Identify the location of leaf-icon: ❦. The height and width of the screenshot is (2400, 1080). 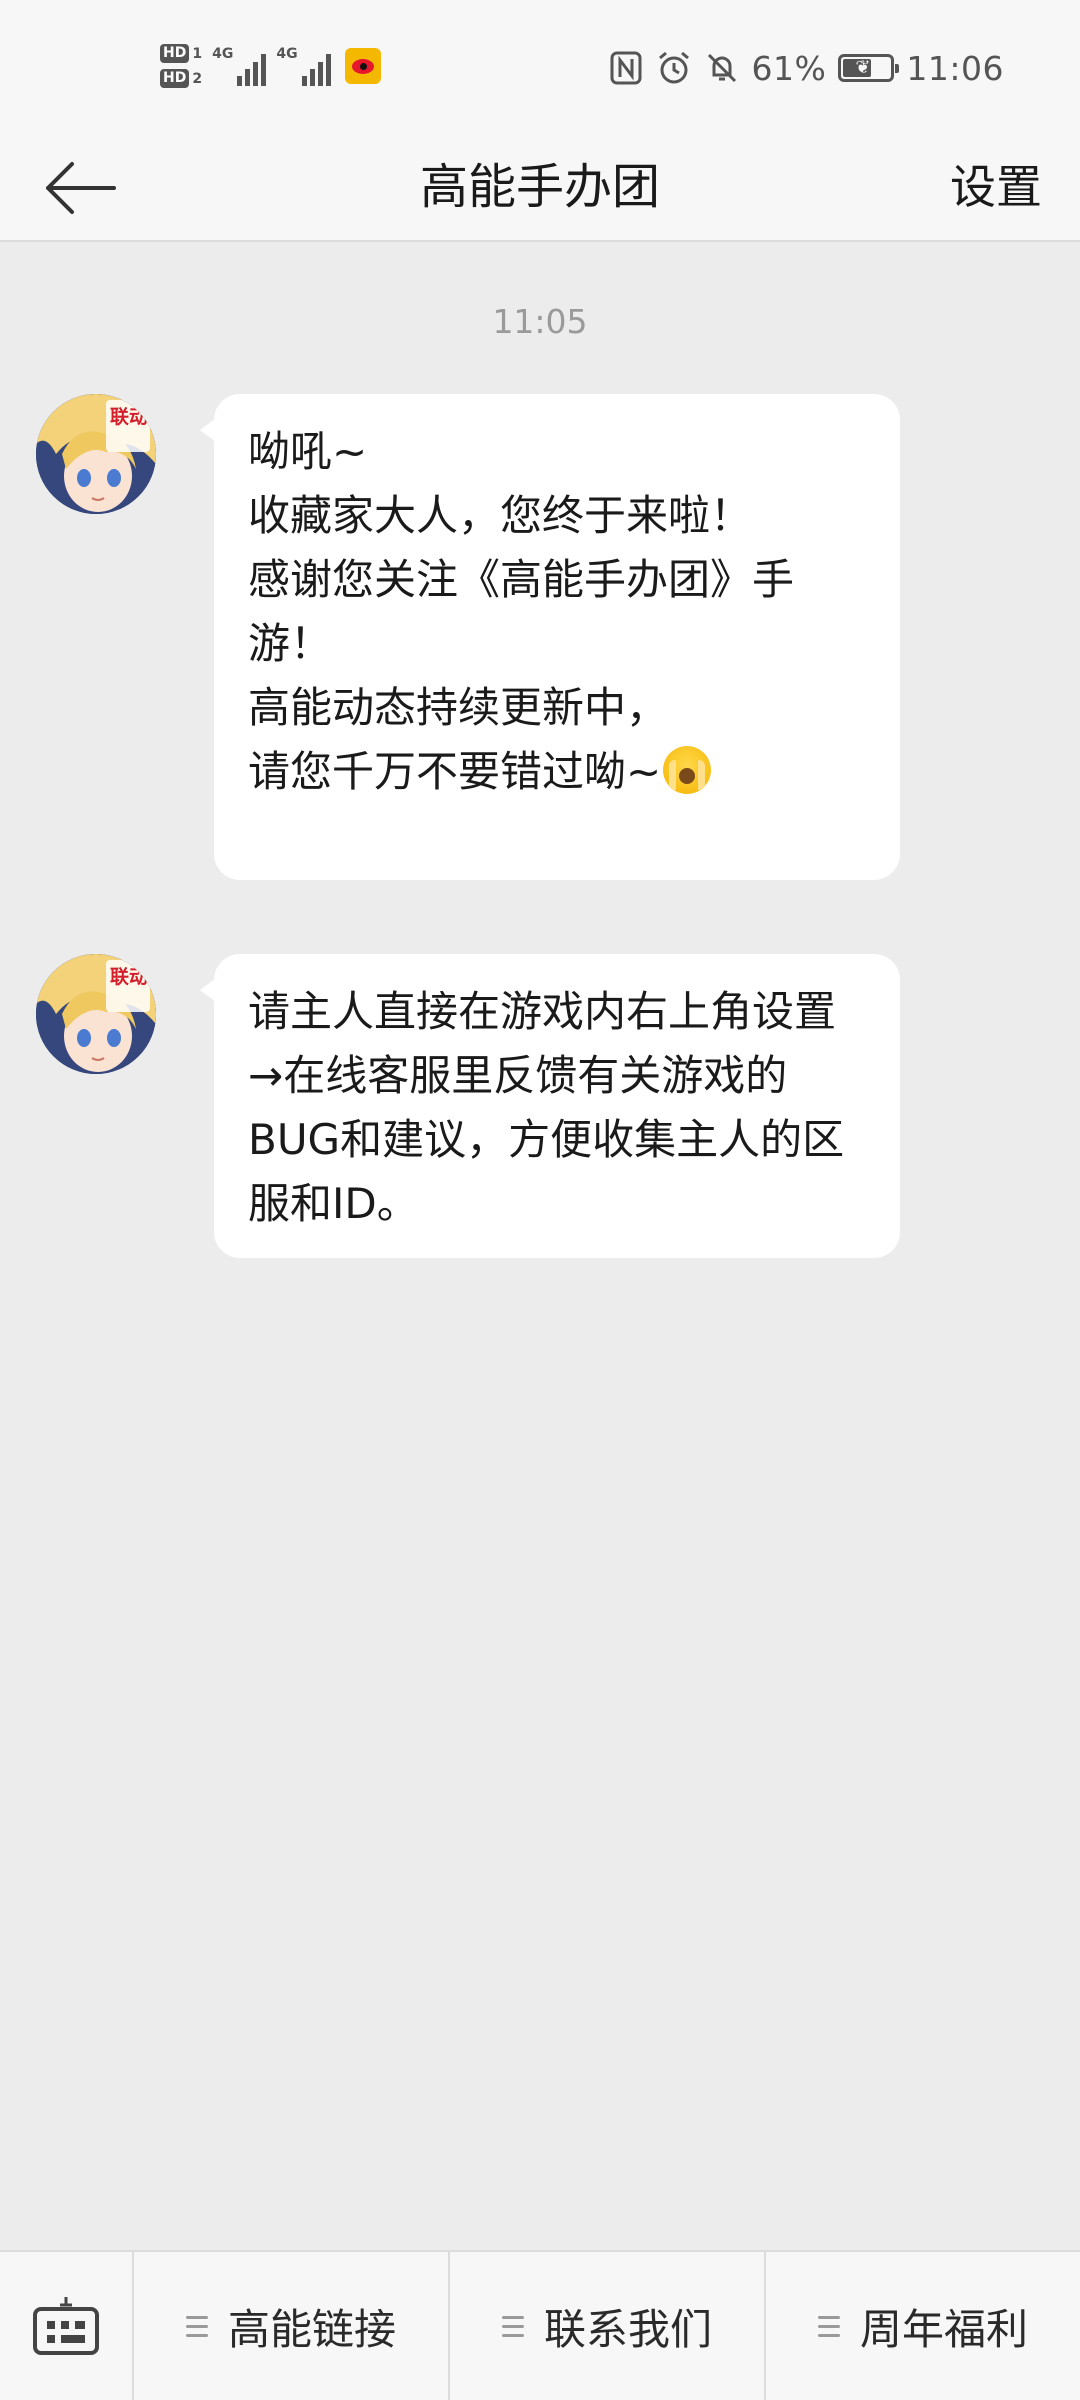
(863, 67).